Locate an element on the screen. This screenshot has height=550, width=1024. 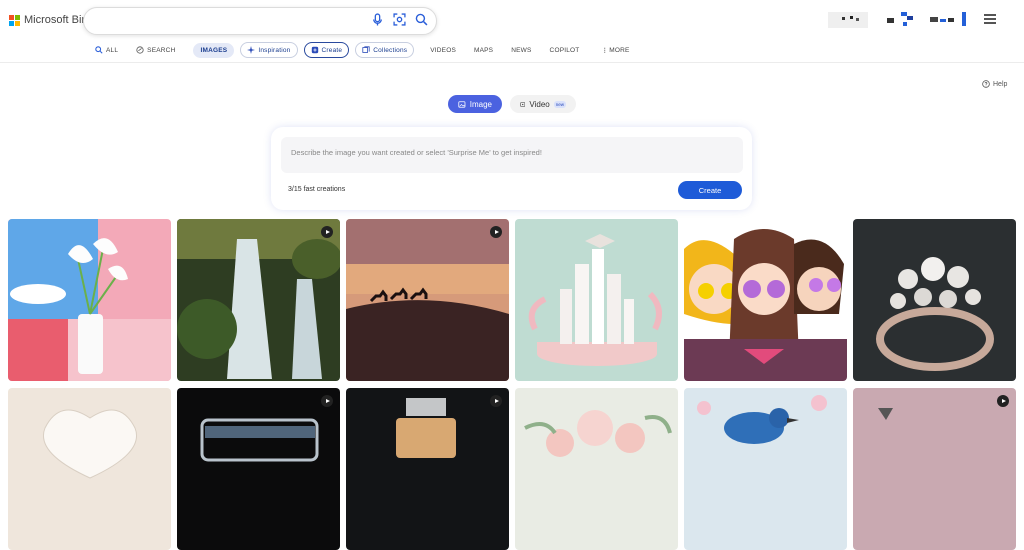
gallery-video-desert-camels is located at coordinates (427, 300).